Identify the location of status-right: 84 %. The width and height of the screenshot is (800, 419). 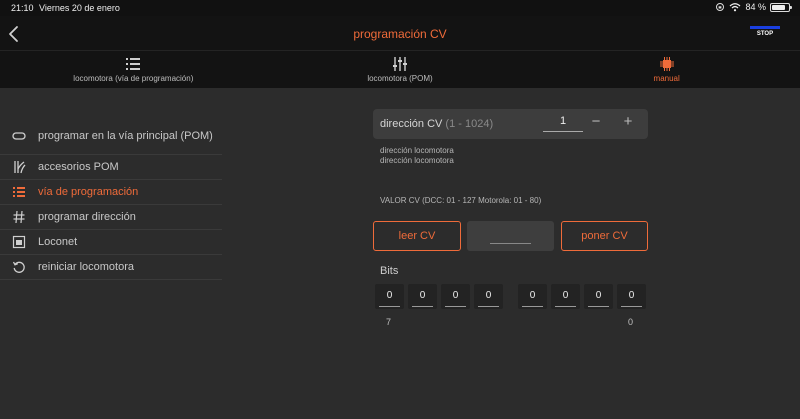
(753, 7).